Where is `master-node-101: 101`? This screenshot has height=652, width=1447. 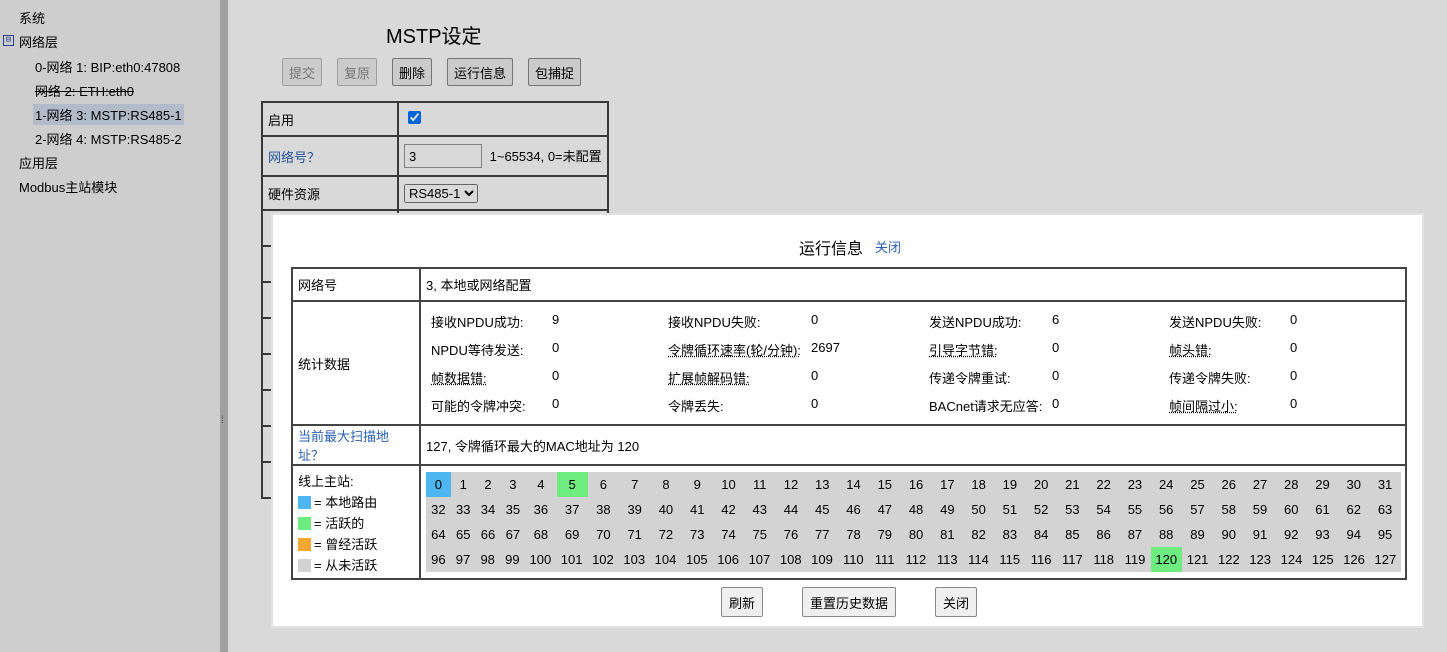 master-node-101: 101 is located at coordinates (571, 559).